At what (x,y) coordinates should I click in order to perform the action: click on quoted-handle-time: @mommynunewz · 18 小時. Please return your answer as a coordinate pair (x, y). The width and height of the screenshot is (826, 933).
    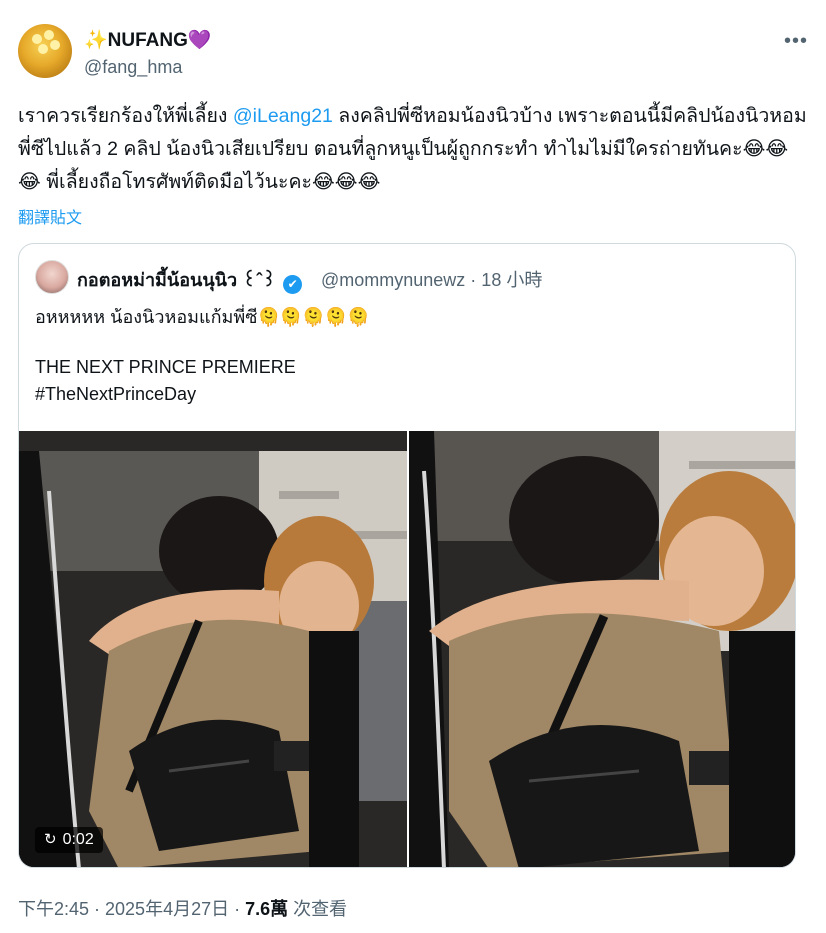
    Looking at the image, I should click on (432, 280).